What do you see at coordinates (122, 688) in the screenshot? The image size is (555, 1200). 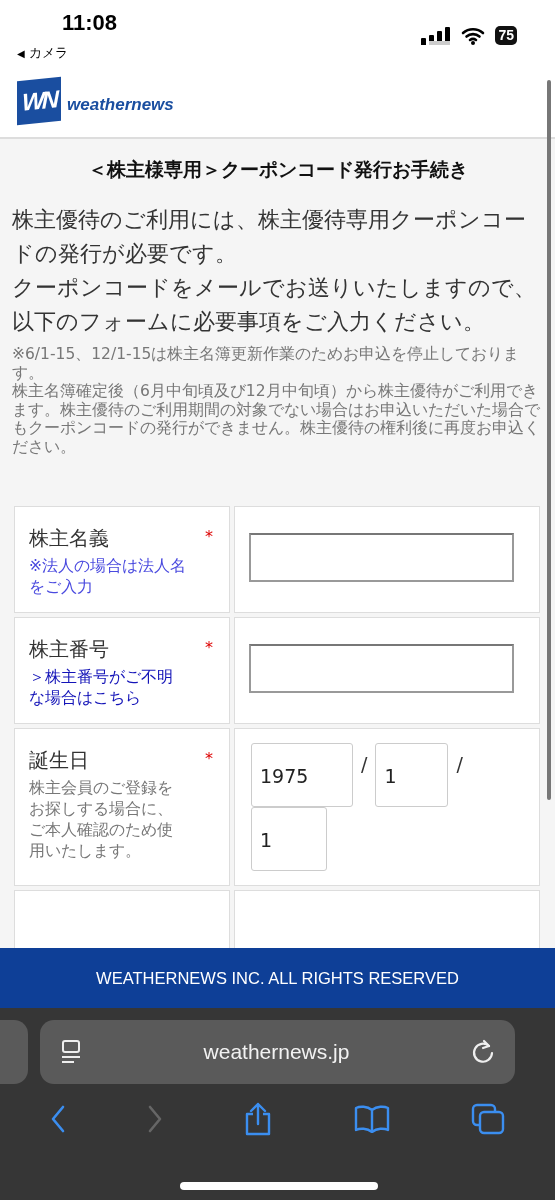 I see `help-link: ＞株主番号がご不明な場合はこちら` at bounding box center [122, 688].